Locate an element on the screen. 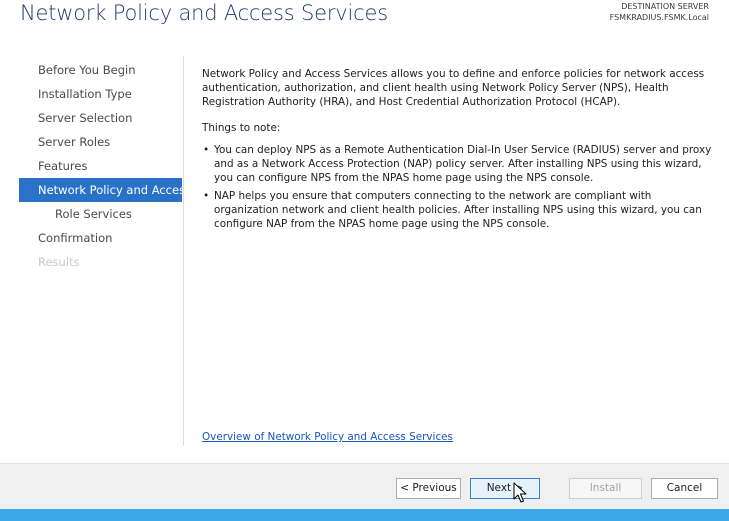  notes-title: Things to note: is located at coordinates (241, 128).